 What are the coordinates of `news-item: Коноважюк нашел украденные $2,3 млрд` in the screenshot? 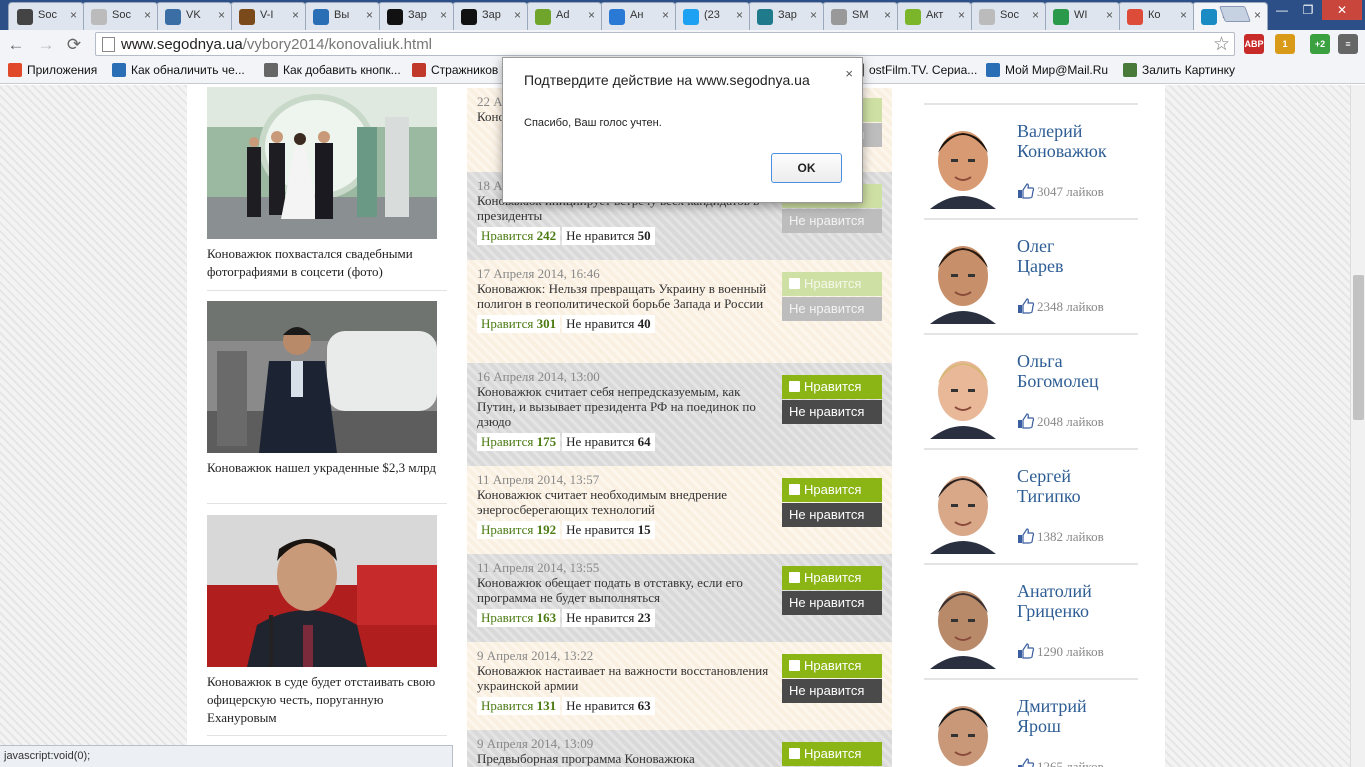 It's located at (327, 389).